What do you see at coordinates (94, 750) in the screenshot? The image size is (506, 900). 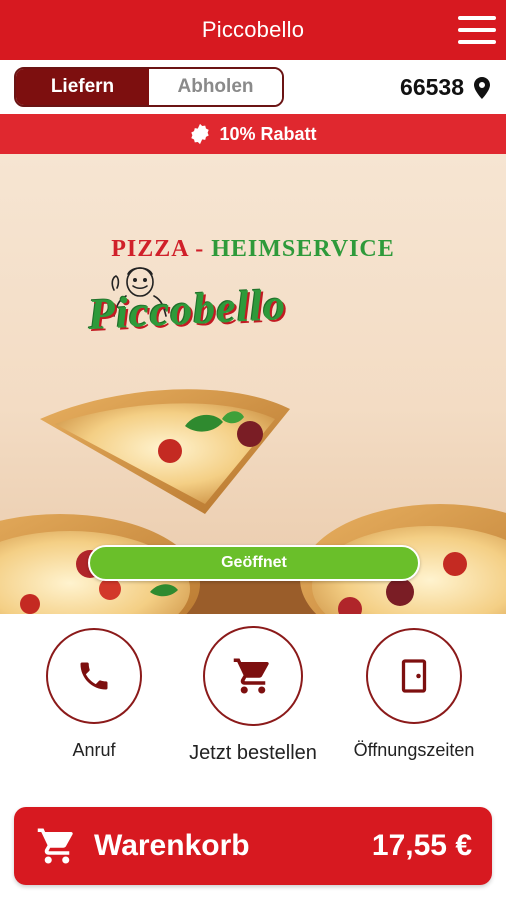 I see `call-label: Anruf` at bounding box center [94, 750].